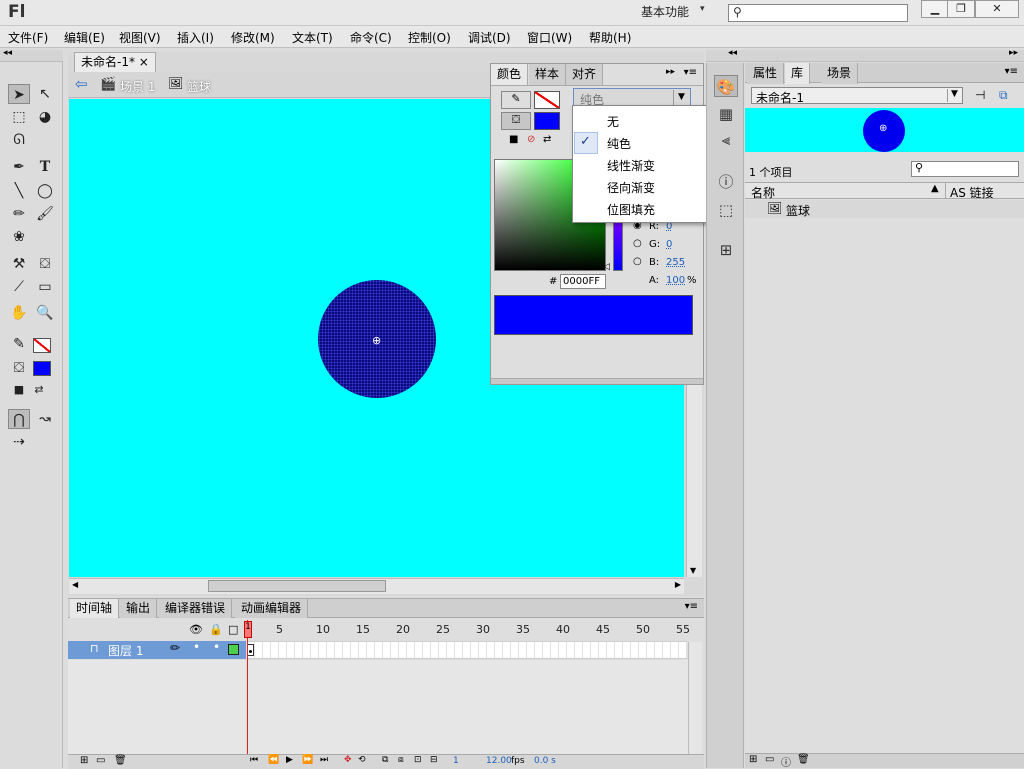 This screenshot has height=769, width=1024. What do you see at coordinates (613, 121) in the screenshot?
I see `fill-option-none: 无` at bounding box center [613, 121].